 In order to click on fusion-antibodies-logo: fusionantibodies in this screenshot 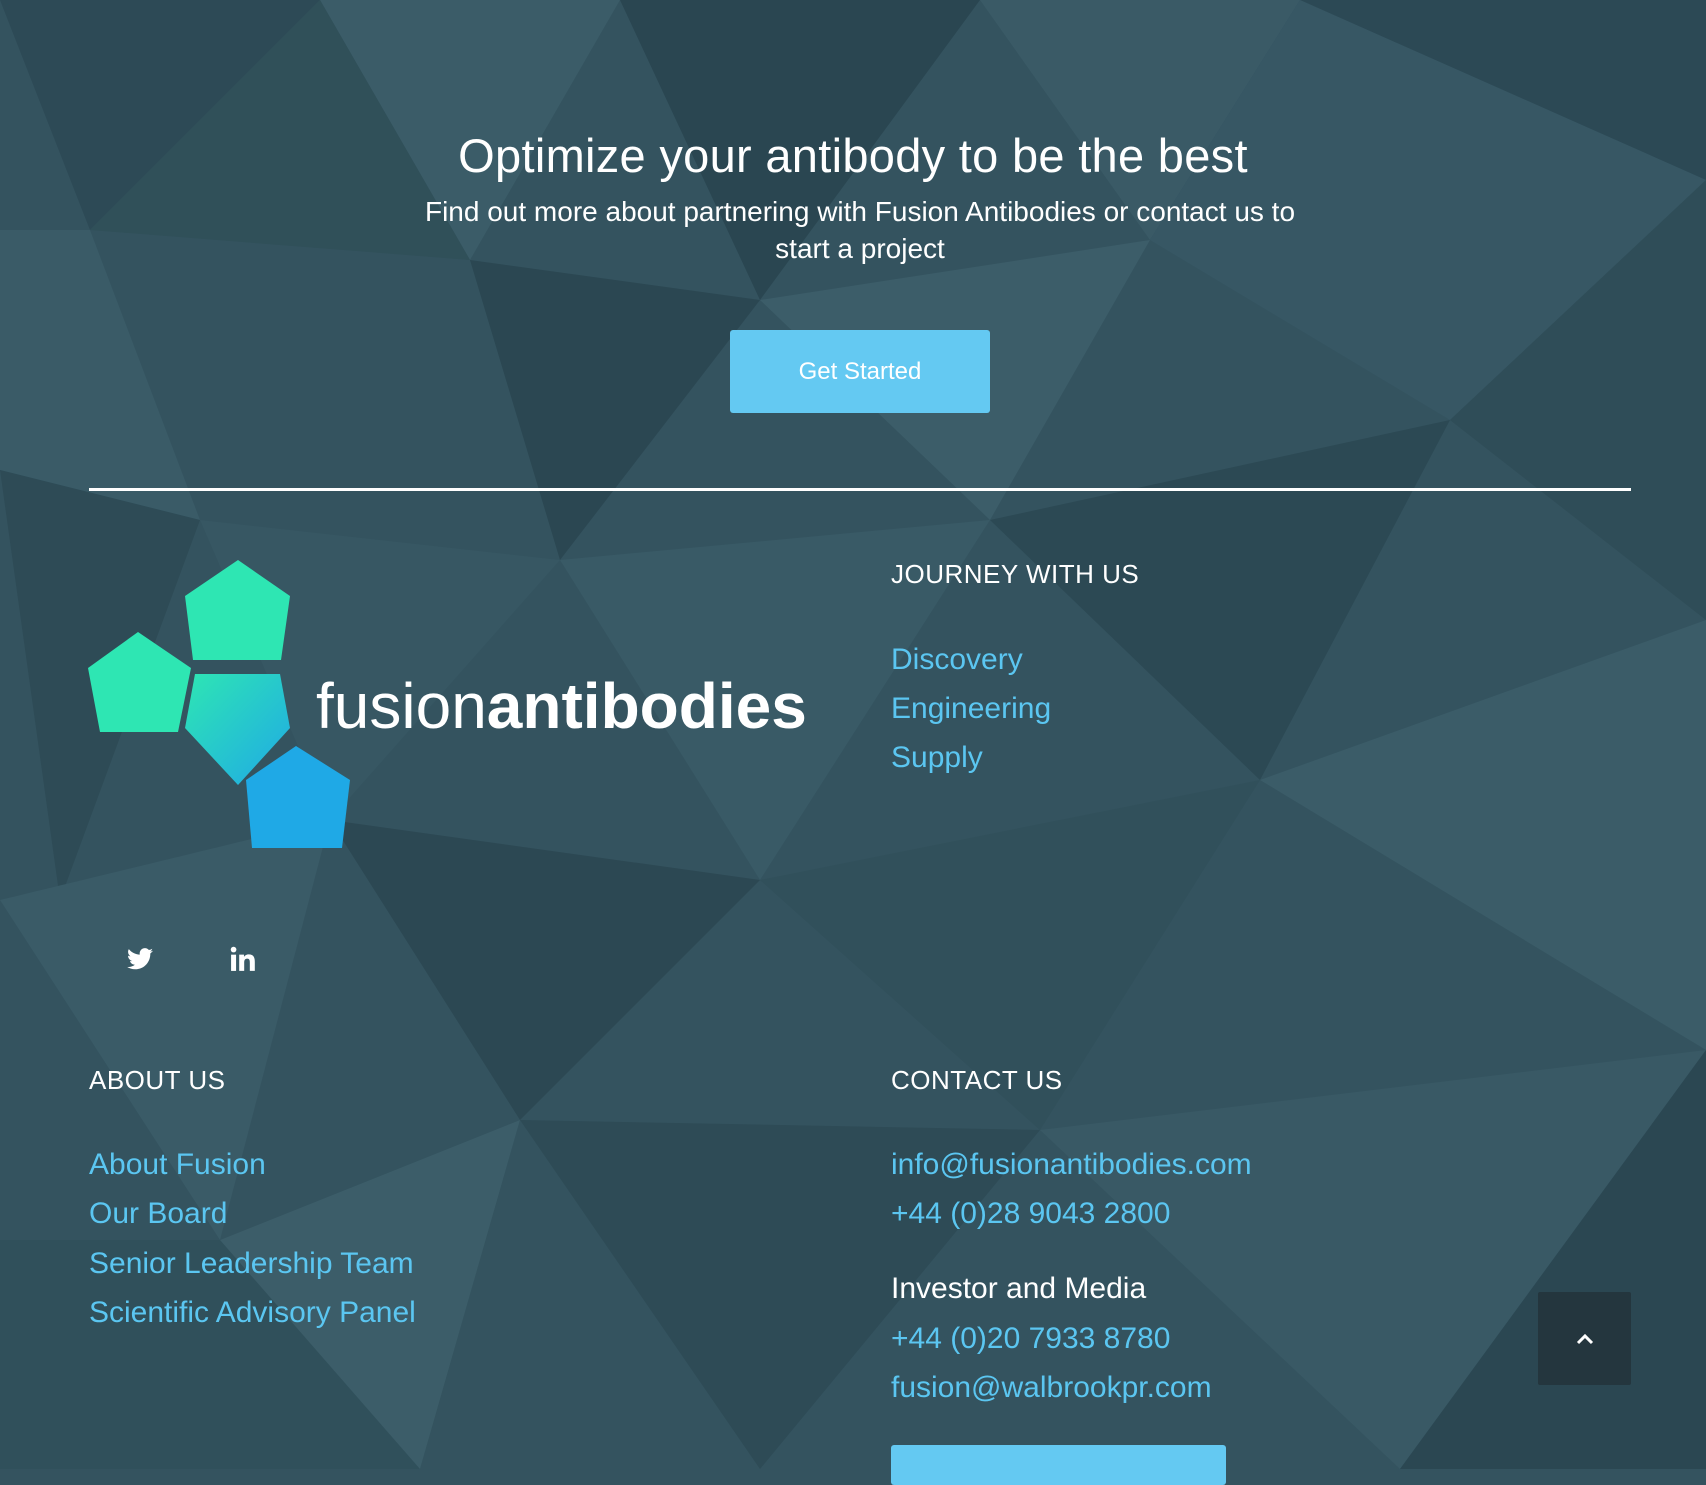, I will do `click(448, 705)`.